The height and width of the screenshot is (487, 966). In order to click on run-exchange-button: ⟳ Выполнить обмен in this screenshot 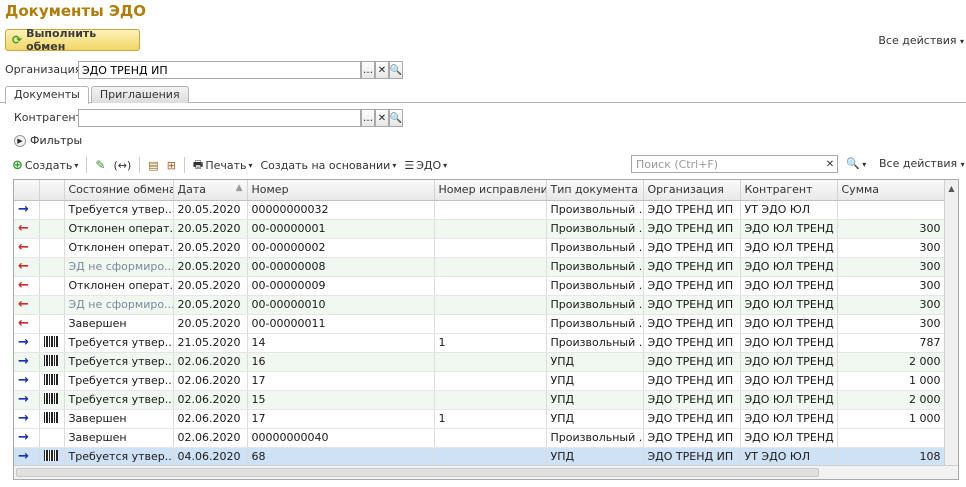, I will do `click(72, 40)`.